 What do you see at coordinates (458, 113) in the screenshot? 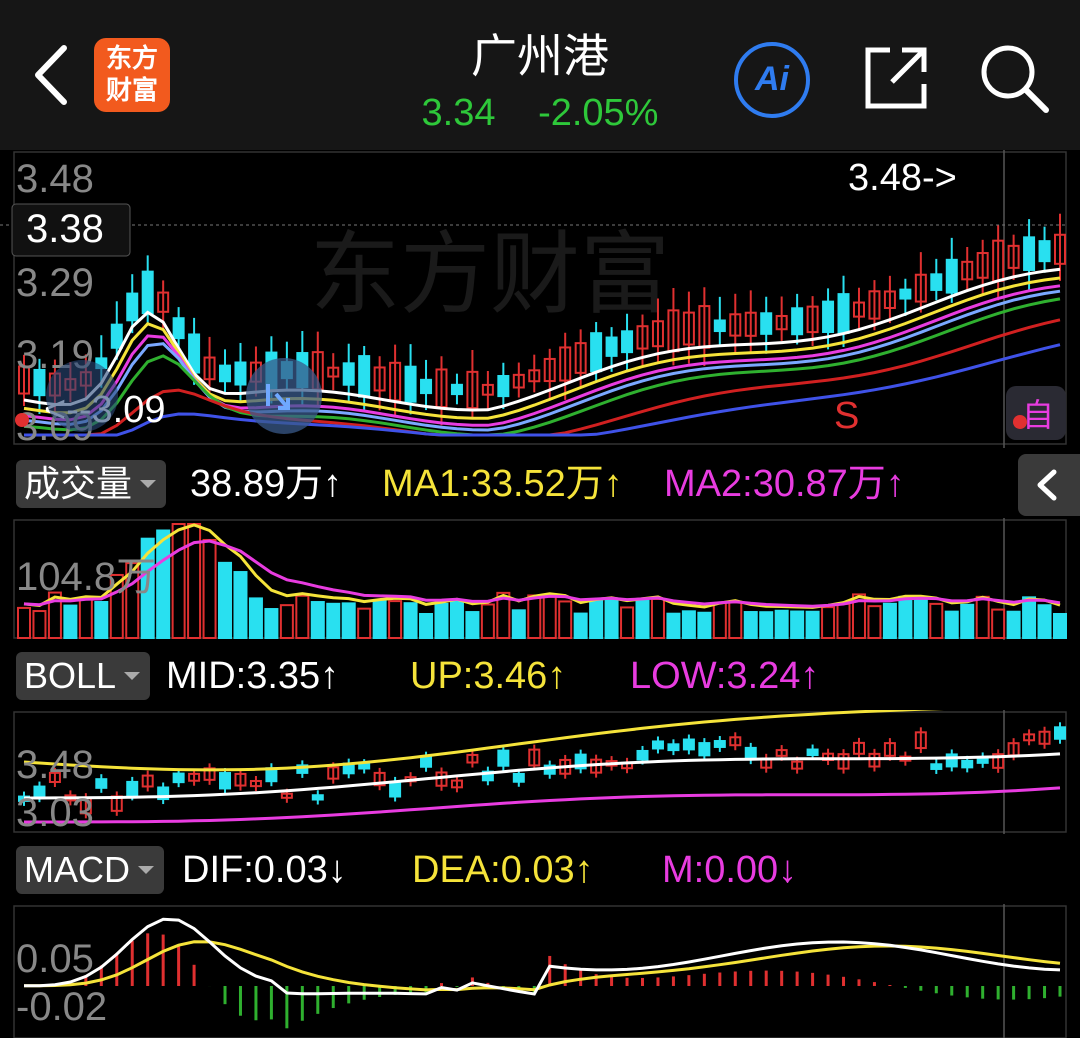
I see `stock-price: 3.34` at bounding box center [458, 113].